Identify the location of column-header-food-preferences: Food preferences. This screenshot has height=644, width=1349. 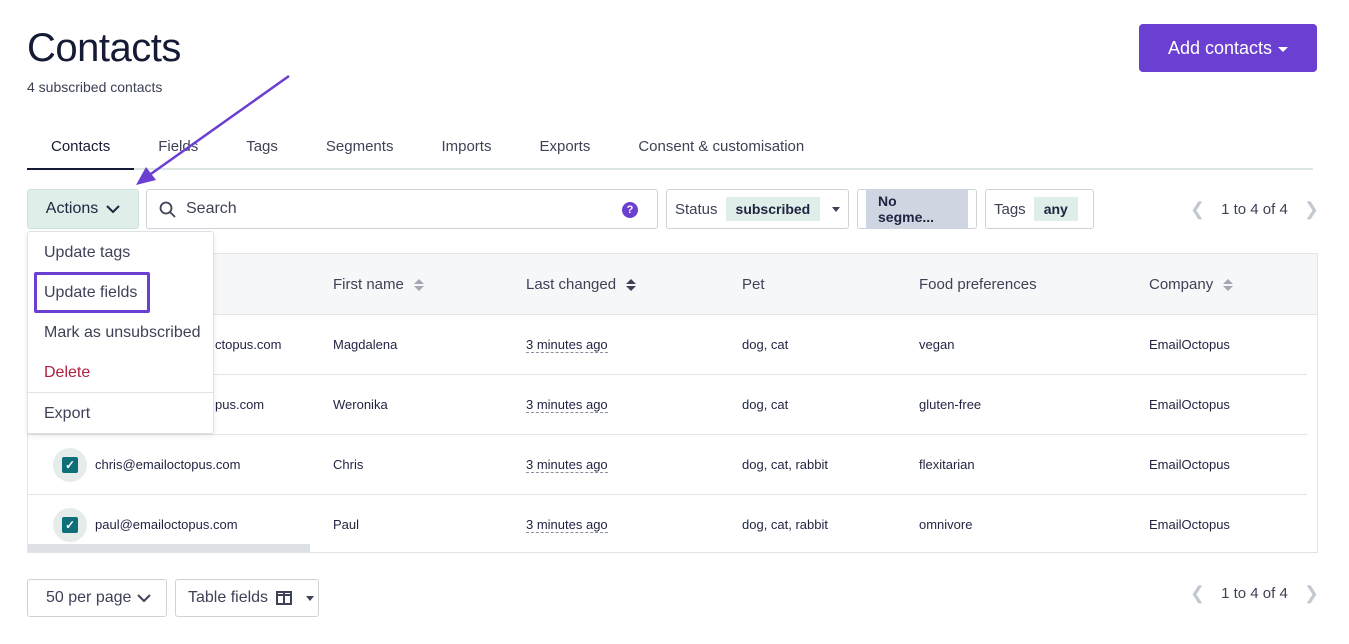
(978, 284).